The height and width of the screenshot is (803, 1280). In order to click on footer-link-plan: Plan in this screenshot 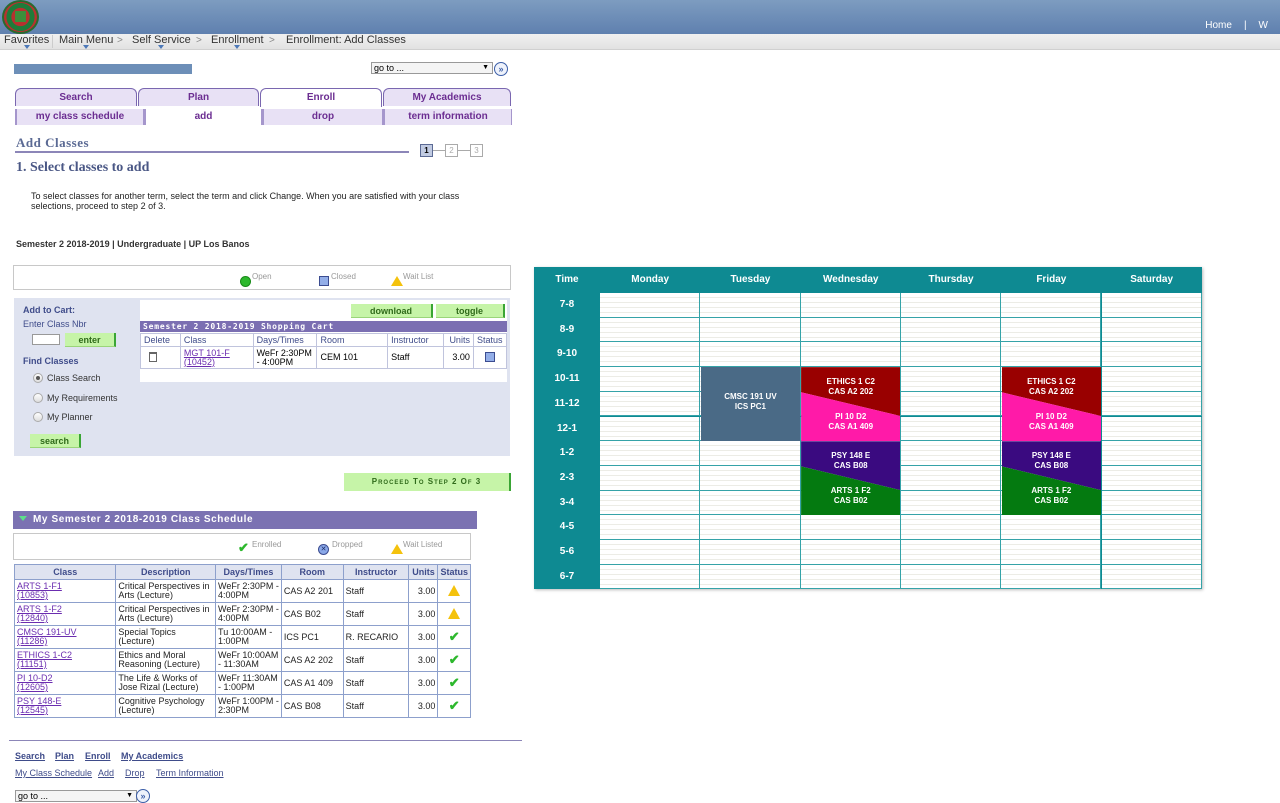, I will do `click(64, 756)`.